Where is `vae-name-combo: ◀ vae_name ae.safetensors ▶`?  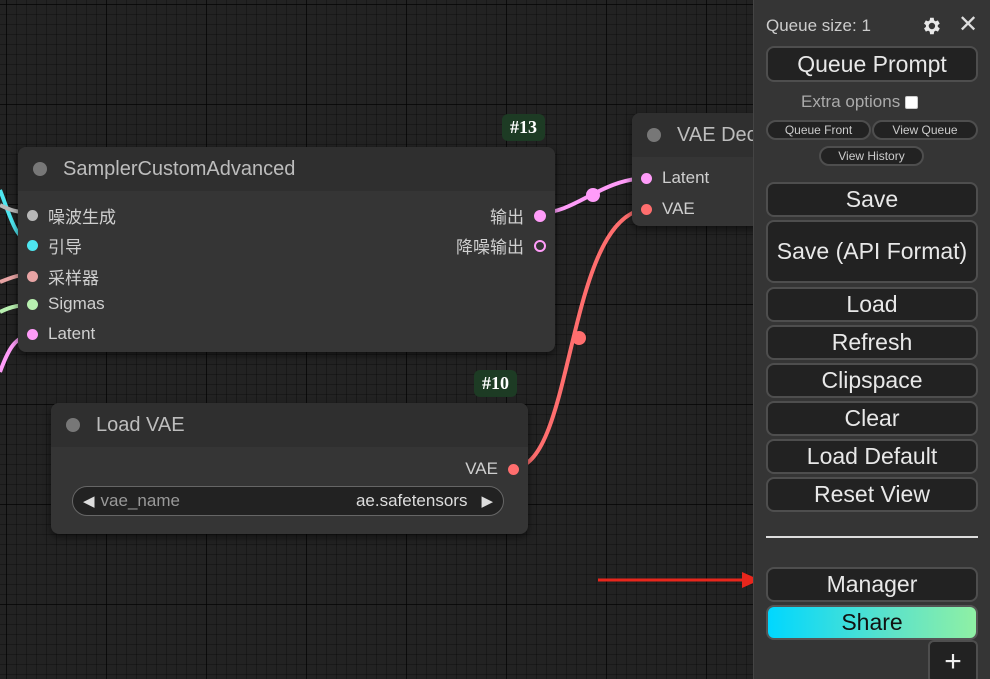
vae-name-combo: ◀ vae_name ae.safetensors ▶ is located at coordinates (288, 501).